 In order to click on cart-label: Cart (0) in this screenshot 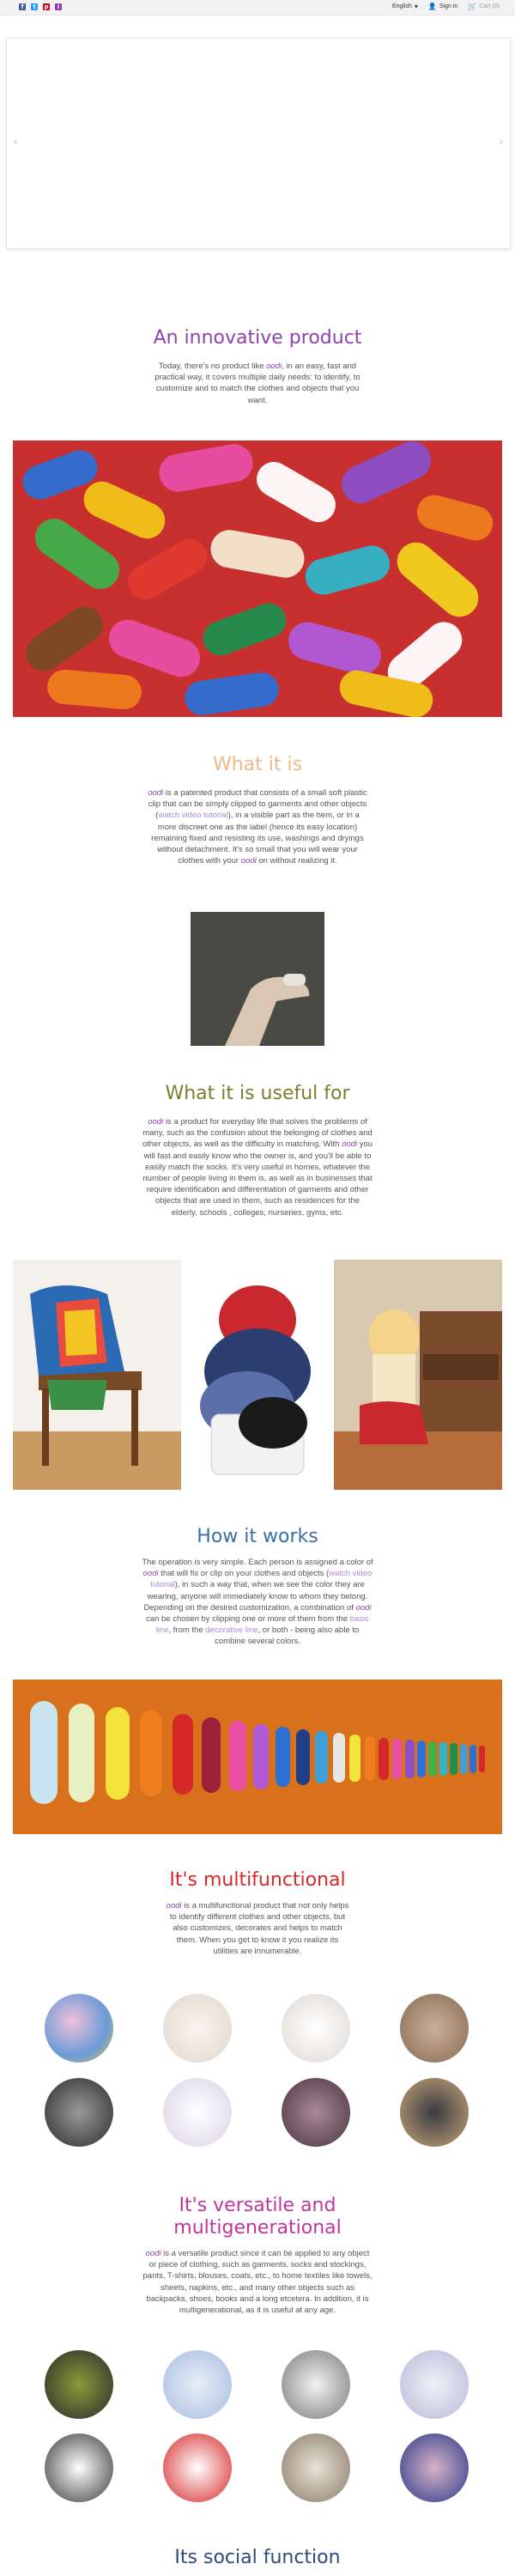, I will do `click(489, 6)`.